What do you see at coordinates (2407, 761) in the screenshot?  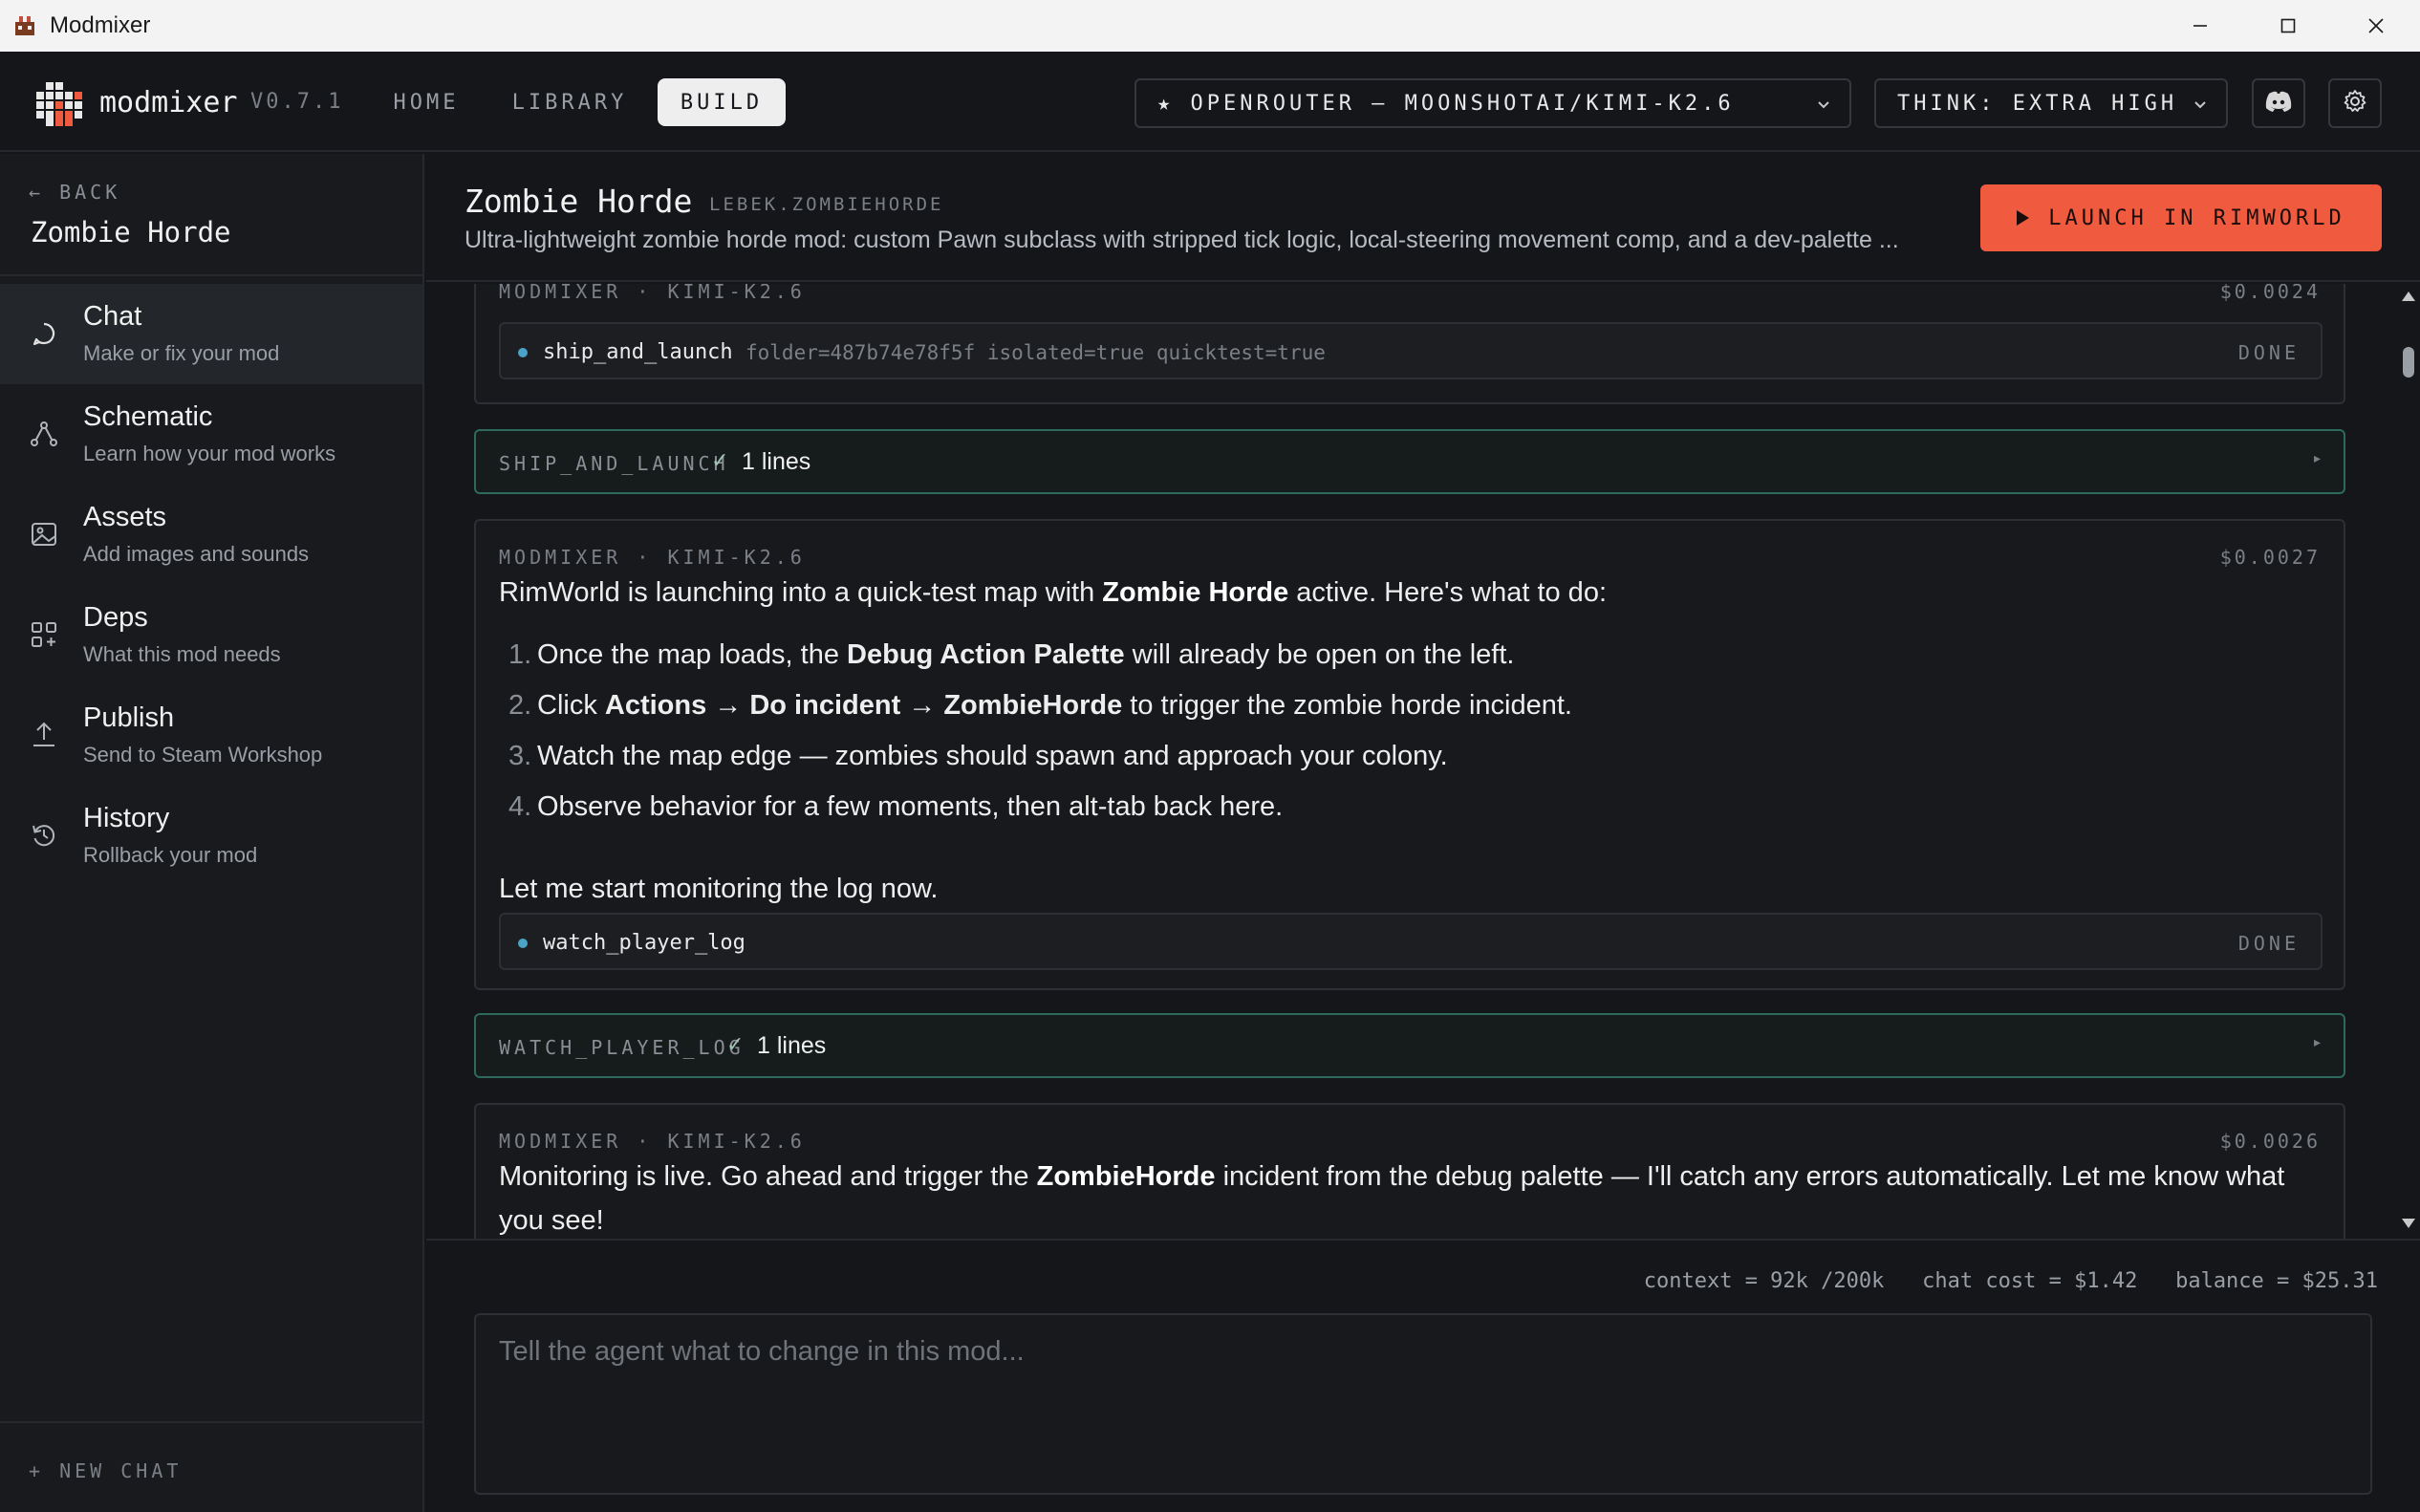 I see `chat-scrollbar` at bounding box center [2407, 761].